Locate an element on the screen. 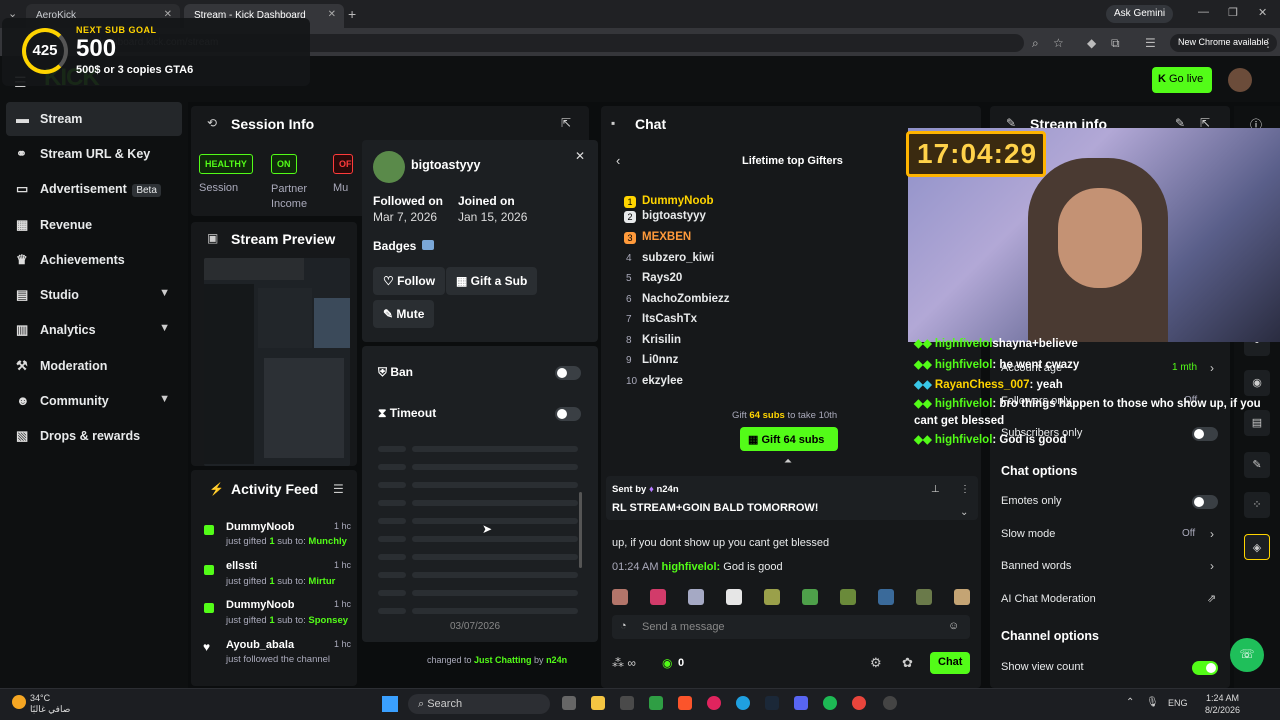 The height and width of the screenshot is (720, 1280). show-view-count-toggle is located at coordinates (1205, 668).